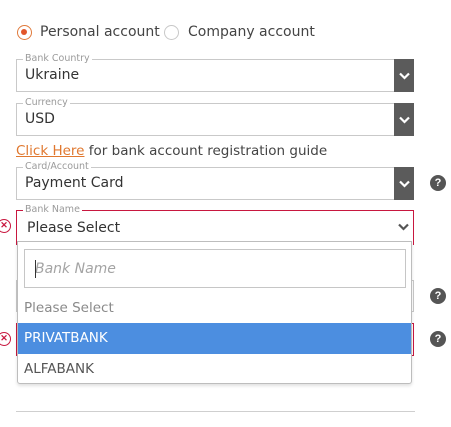 The width and height of the screenshot is (451, 427). Describe the element at coordinates (100, 32) in the screenshot. I see `personal-account-label: Personal account` at that location.